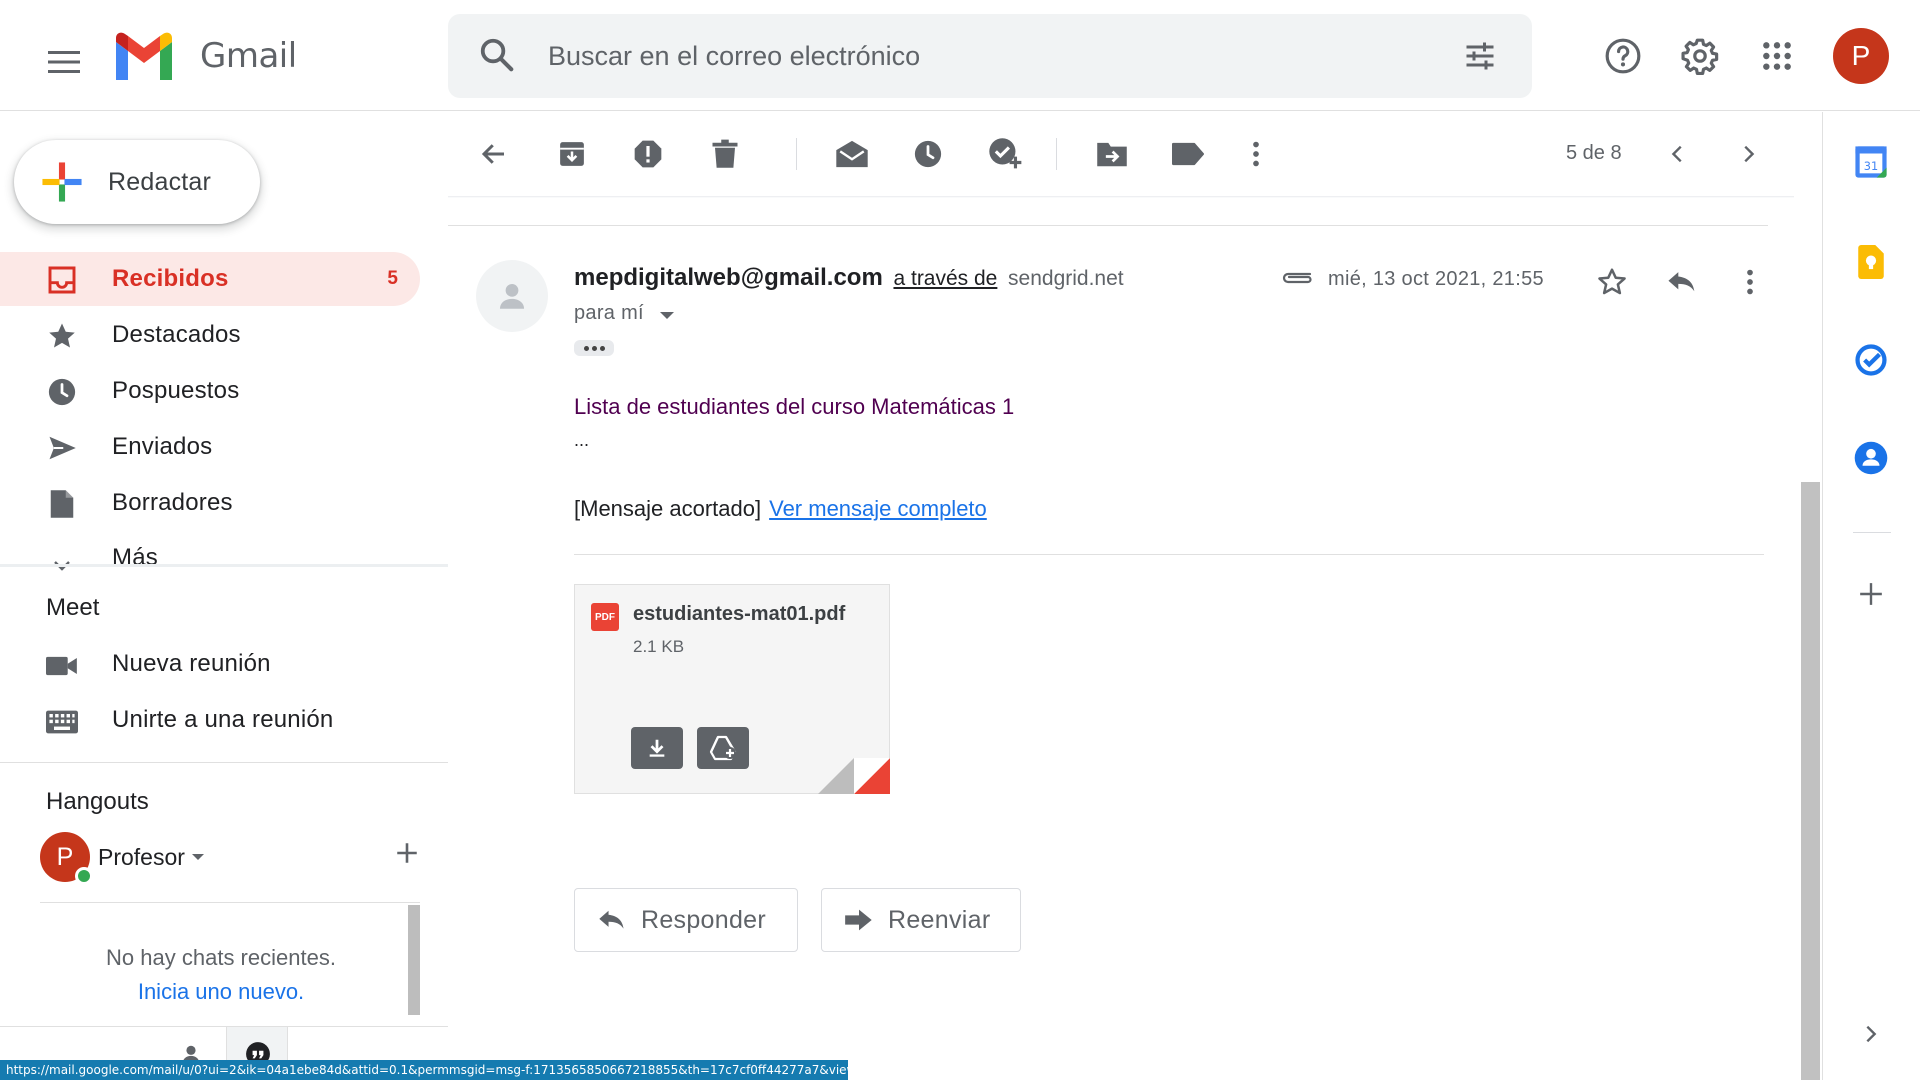 This screenshot has height=1080, width=1920. I want to click on mark-unread-icon, so click(852, 154).